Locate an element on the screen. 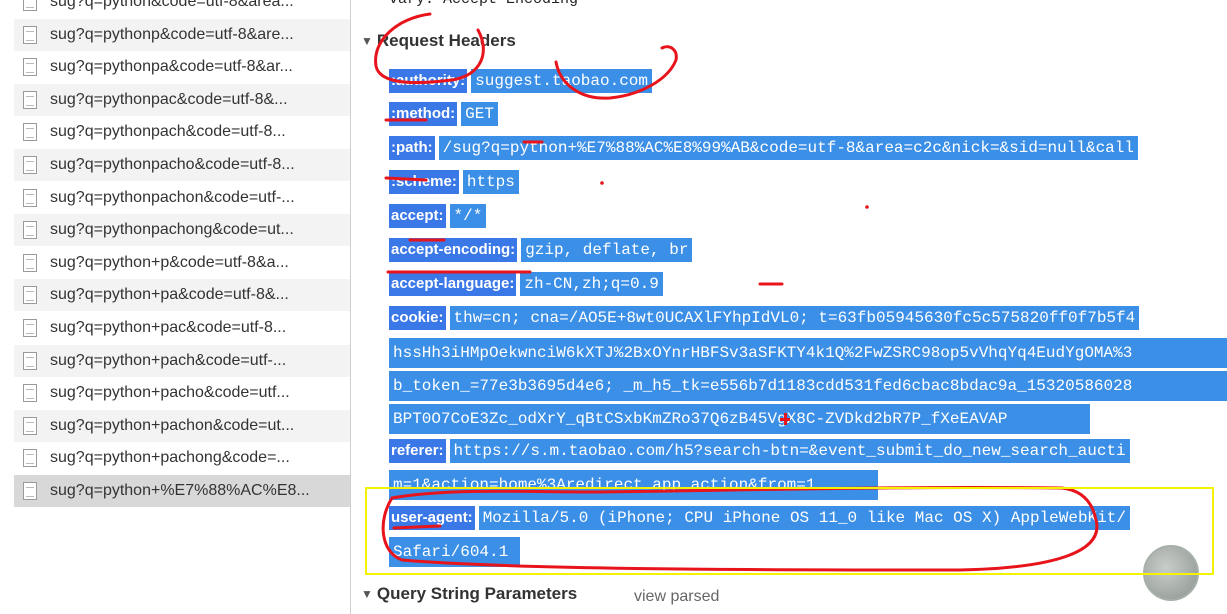 The height and width of the screenshot is (614, 1227). header-accept: accept: */* is located at coordinates (438, 216).